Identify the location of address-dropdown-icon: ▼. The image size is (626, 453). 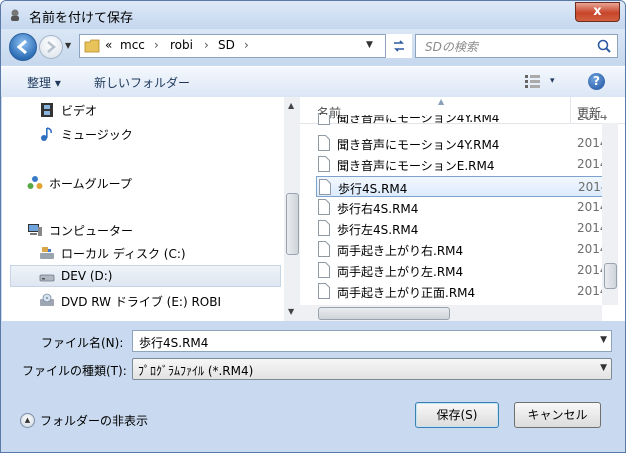
(369, 45).